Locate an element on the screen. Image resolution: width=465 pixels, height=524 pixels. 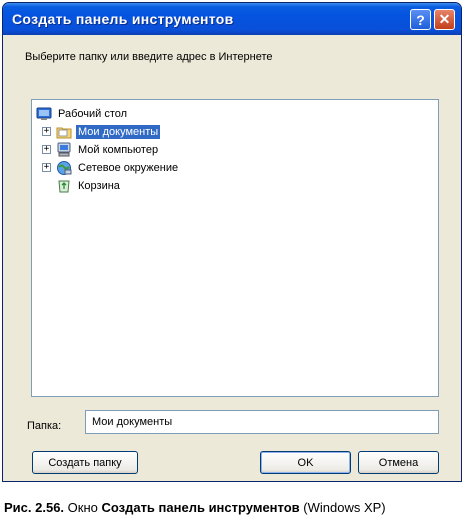
window-title: Создать панель инструментов is located at coordinates (123, 19).